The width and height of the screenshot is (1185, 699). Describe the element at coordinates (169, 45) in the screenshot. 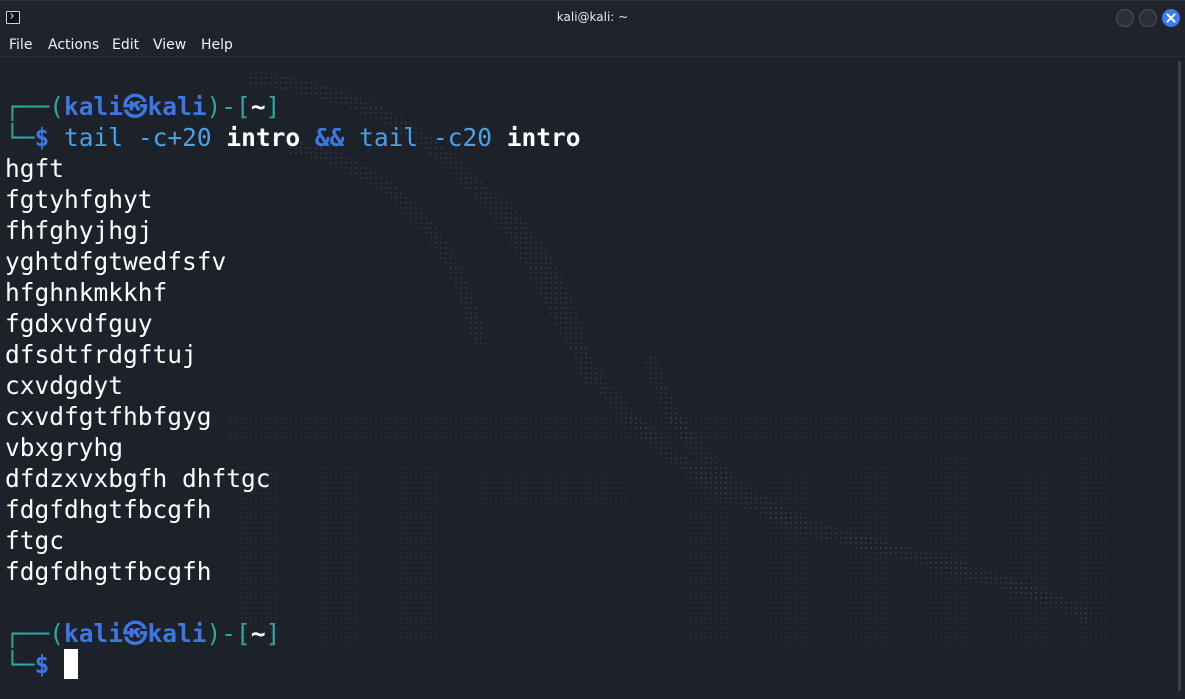

I see `menu-view: View` at that location.